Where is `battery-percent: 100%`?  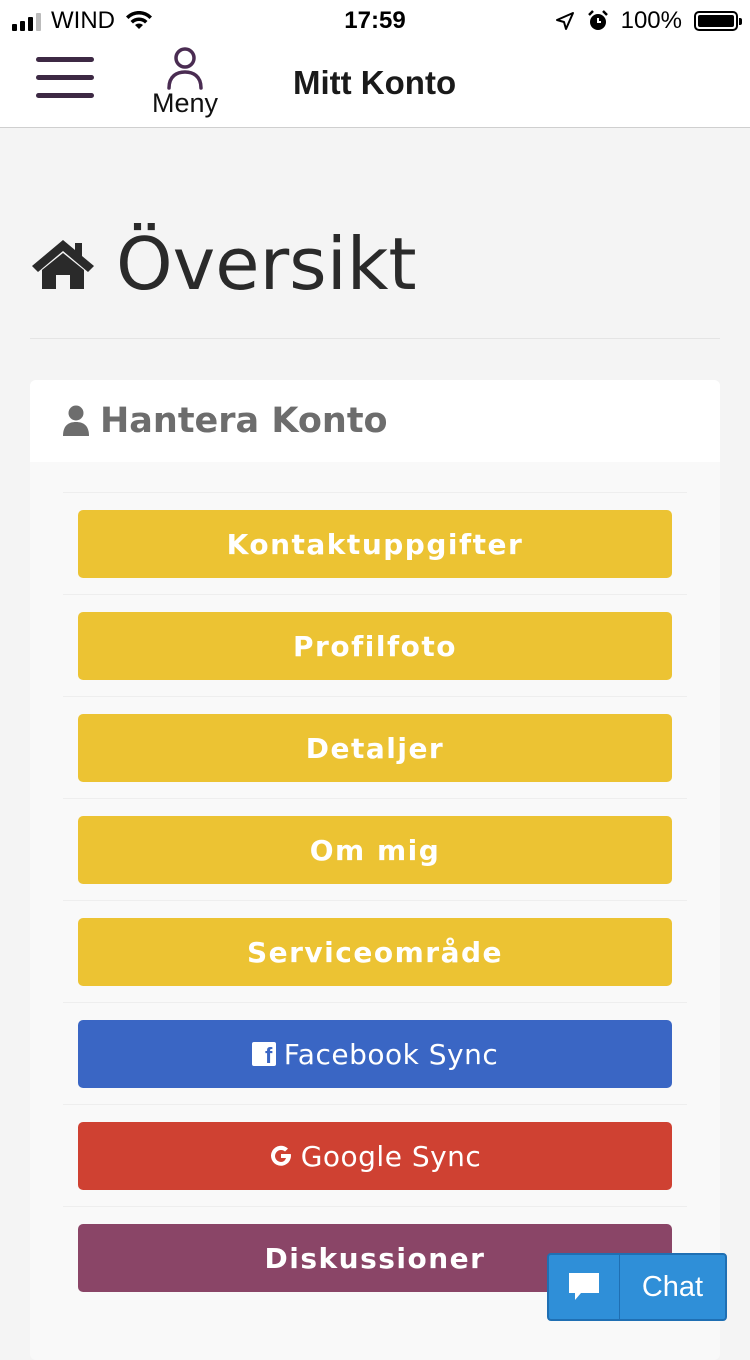
battery-percent: 100% is located at coordinates (651, 20).